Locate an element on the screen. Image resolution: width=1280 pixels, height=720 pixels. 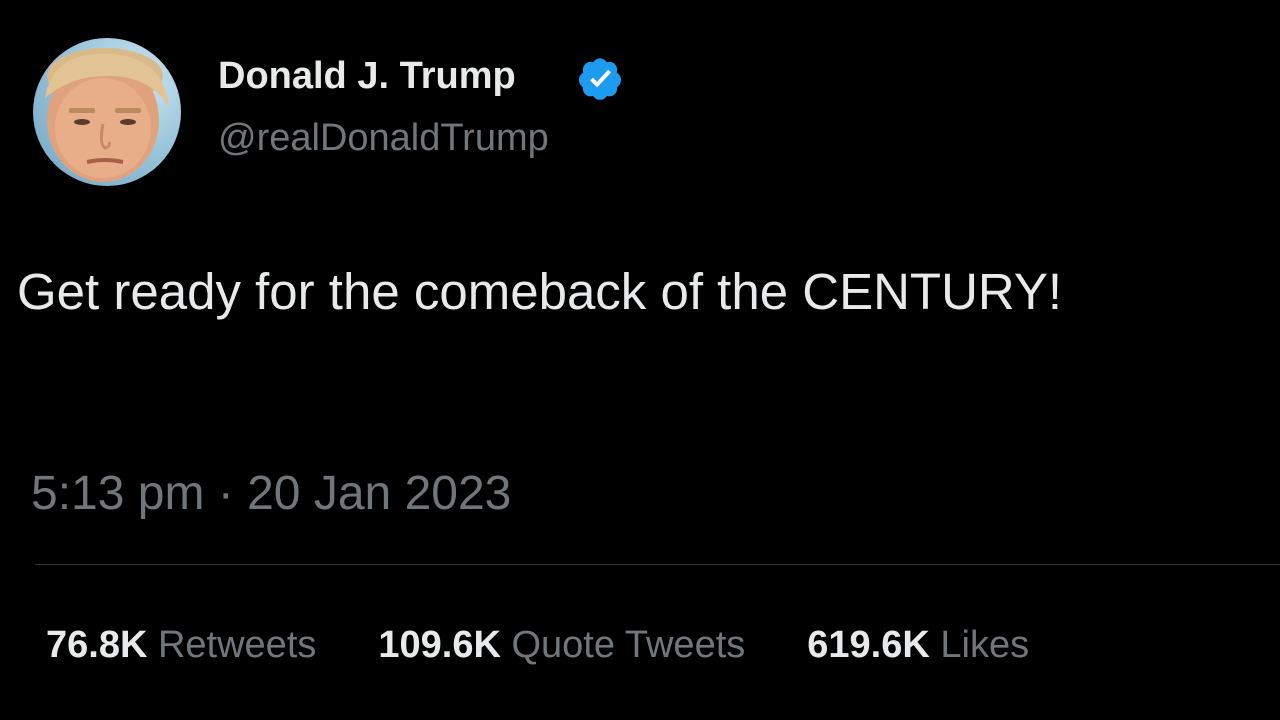
likes-count: 619.6K is located at coordinates (868, 645).